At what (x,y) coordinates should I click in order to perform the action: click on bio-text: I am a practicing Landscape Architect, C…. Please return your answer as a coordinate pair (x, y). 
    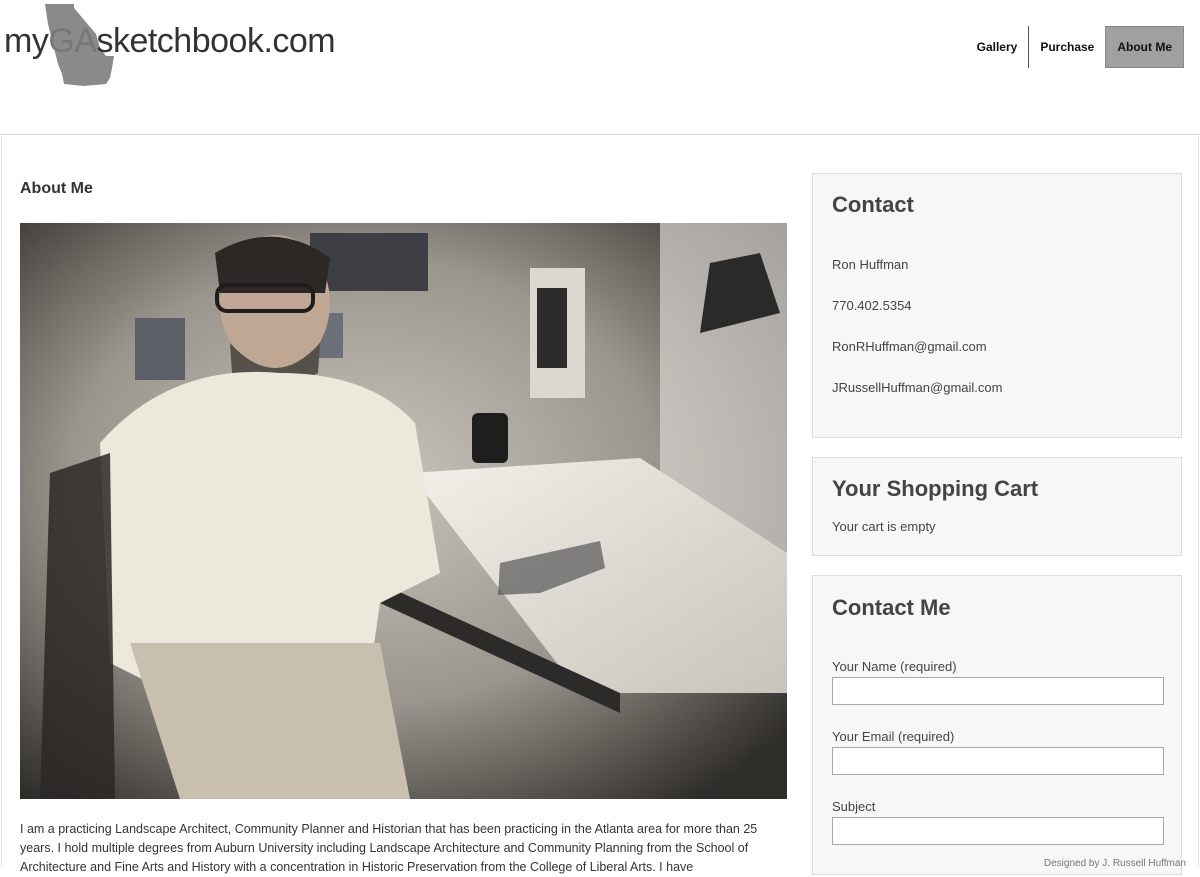
    Looking at the image, I should click on (389, 848).